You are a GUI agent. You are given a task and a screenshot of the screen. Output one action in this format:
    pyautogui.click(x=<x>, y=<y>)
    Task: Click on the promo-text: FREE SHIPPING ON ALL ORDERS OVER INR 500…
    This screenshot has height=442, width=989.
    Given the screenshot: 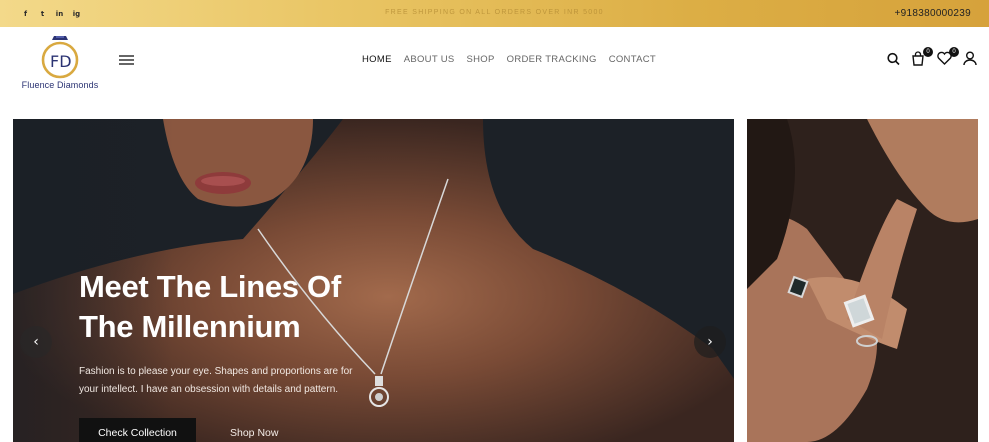 What is the action you would take?
    pyautogui.click(x=494, y=12)
    